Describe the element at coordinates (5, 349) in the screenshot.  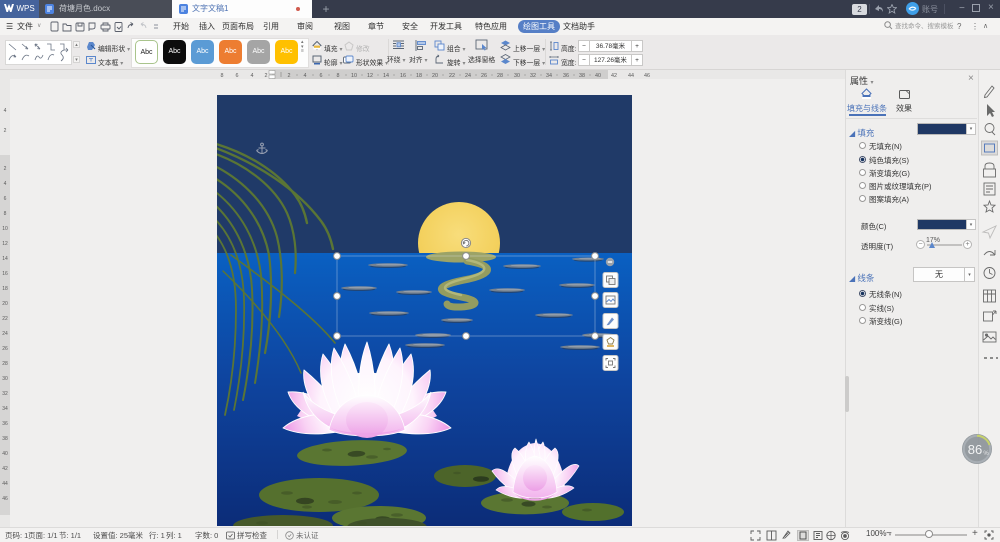
I see `svg-text: 26` at that location.